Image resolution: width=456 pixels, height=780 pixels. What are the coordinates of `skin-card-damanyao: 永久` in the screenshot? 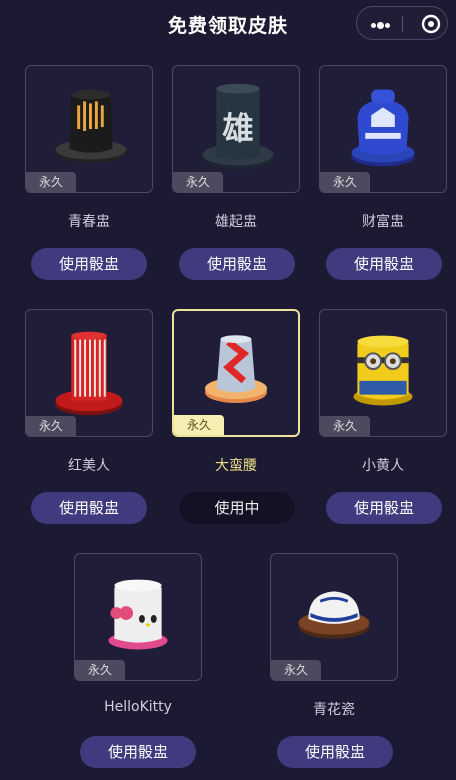 It's located at (236, 373).